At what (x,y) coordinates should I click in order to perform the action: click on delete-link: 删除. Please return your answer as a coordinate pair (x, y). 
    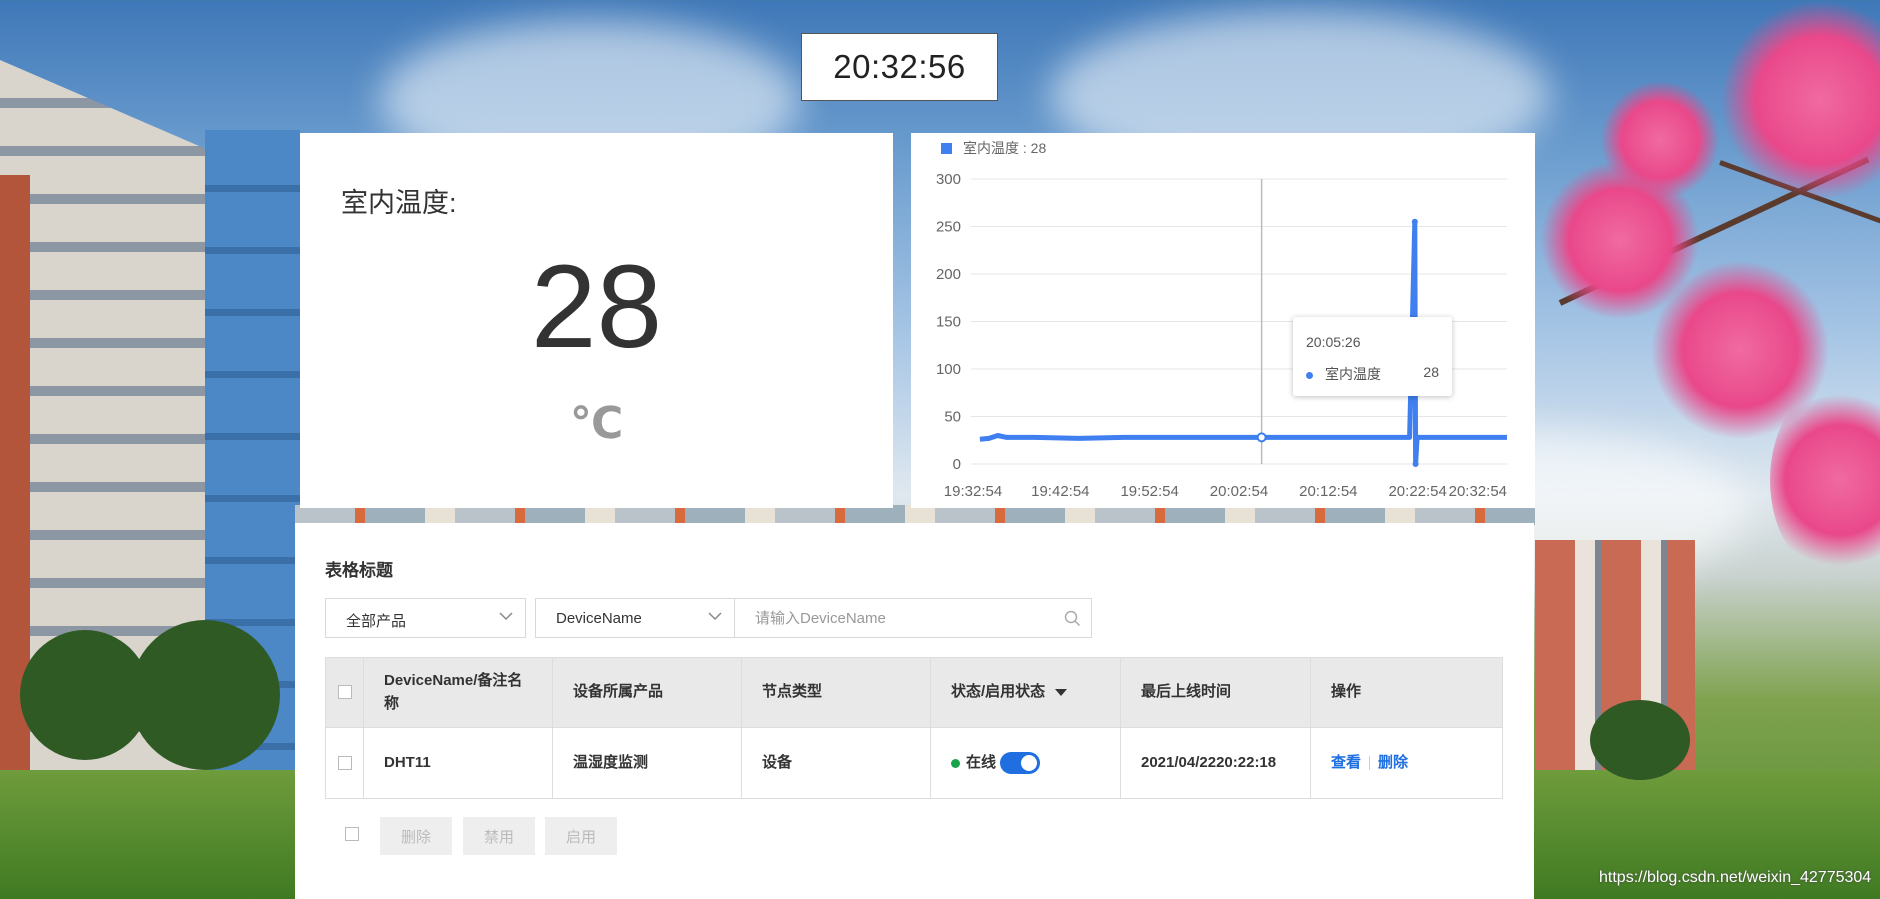
    Looking at the image, I should click on (1393, 762).